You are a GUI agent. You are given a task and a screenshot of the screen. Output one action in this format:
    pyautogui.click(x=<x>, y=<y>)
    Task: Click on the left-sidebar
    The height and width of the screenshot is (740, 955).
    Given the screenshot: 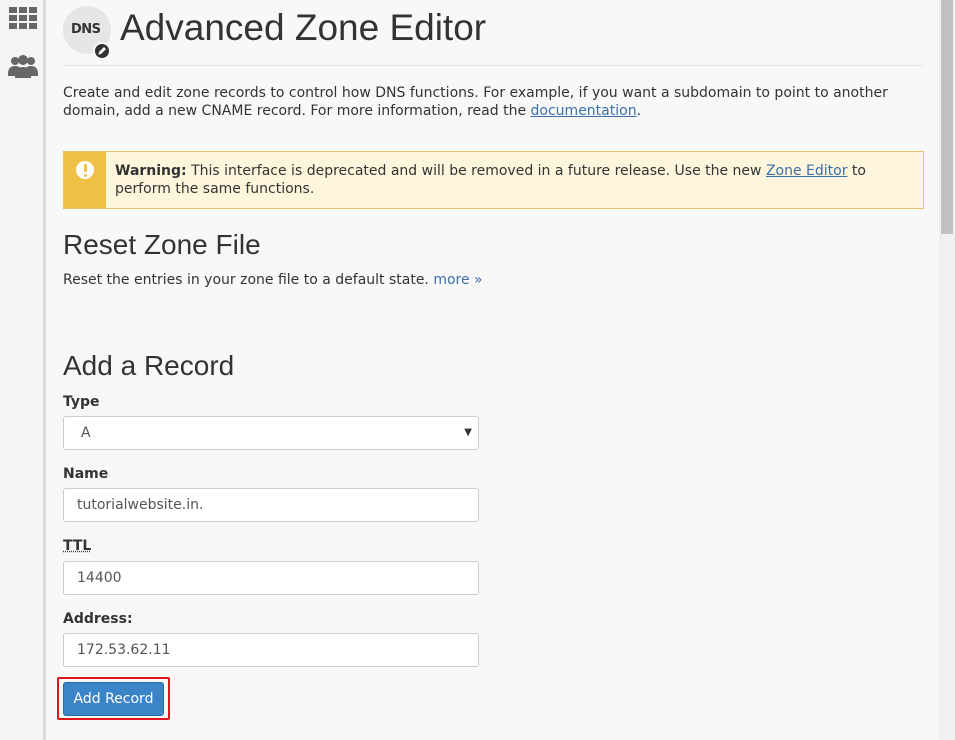 What is the action you would take?
    pyautogui.click(x=23, y=370)
    